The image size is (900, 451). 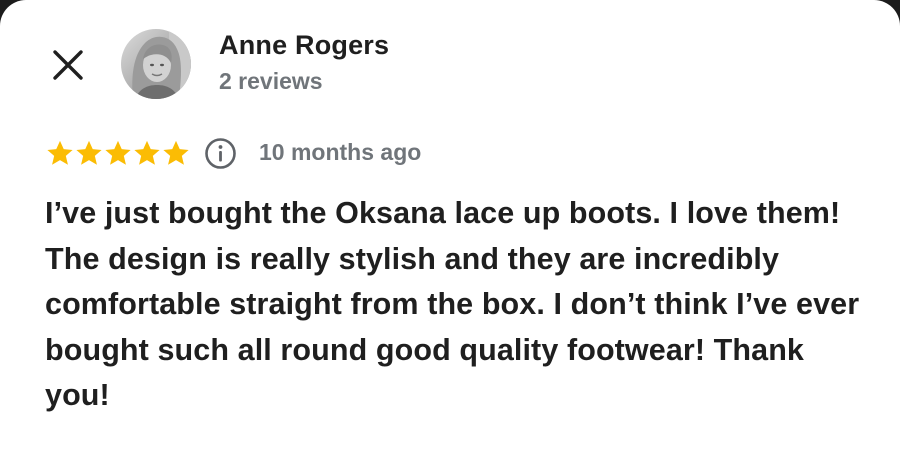 I want to click on avatar, so click(x=156, y=64).